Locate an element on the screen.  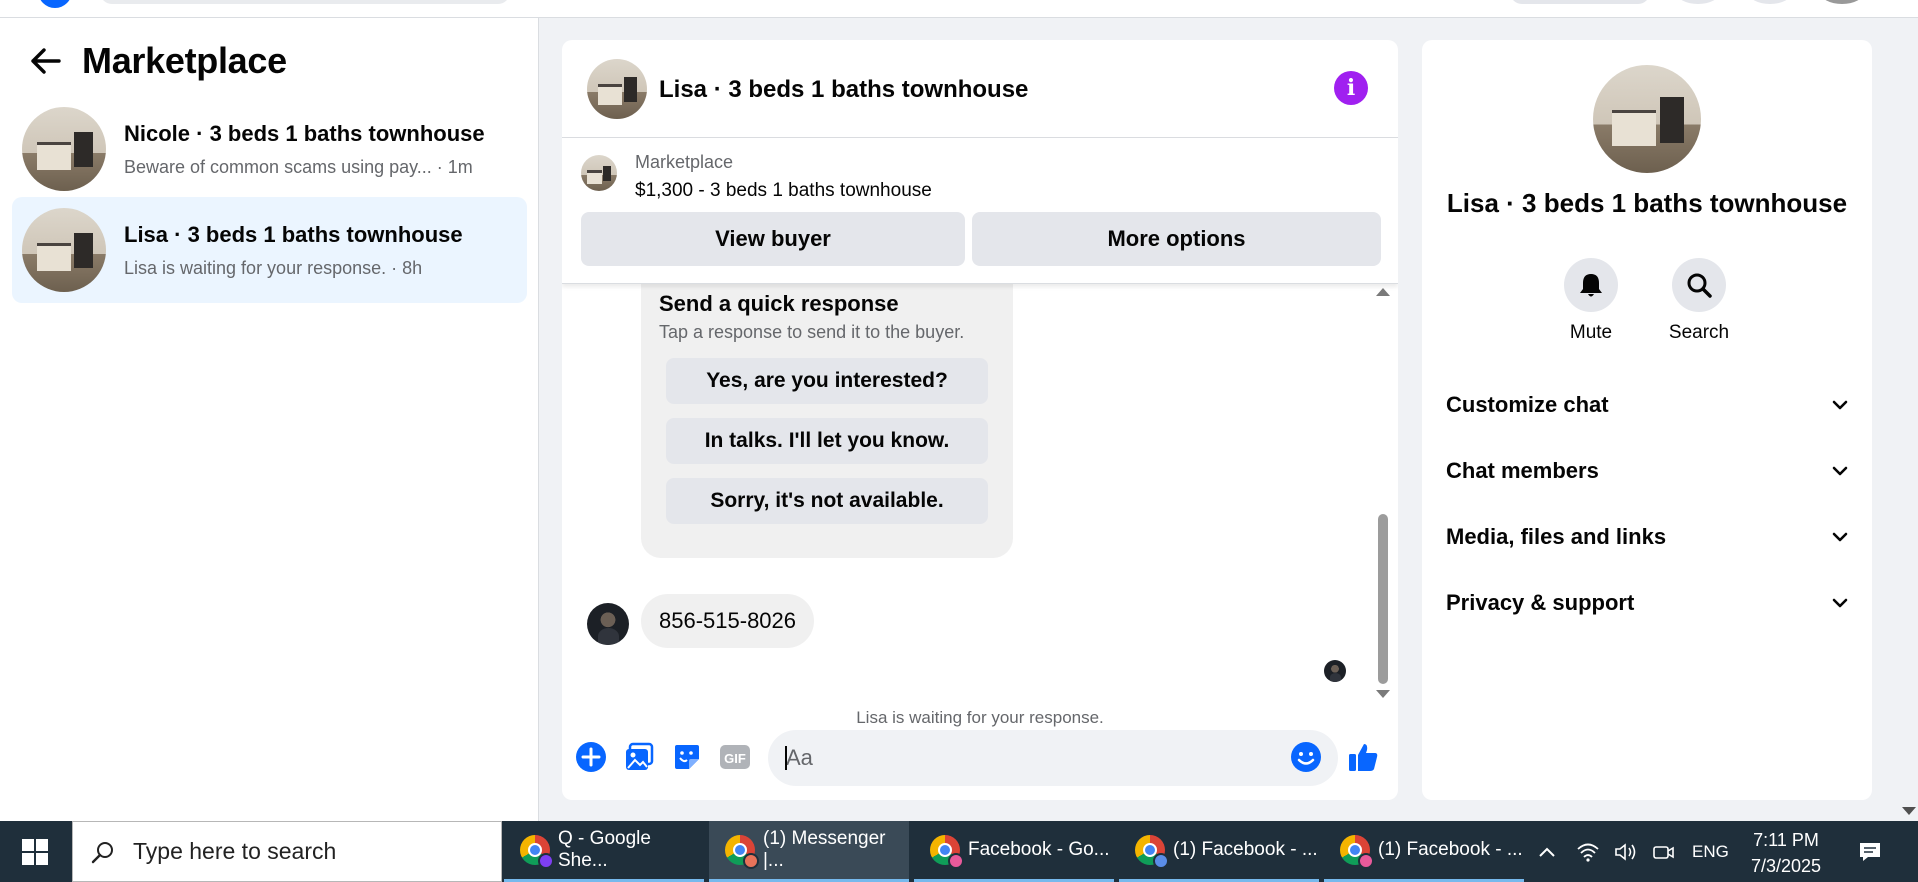
chevron-up-icon is located at coordinates (1547, 852).